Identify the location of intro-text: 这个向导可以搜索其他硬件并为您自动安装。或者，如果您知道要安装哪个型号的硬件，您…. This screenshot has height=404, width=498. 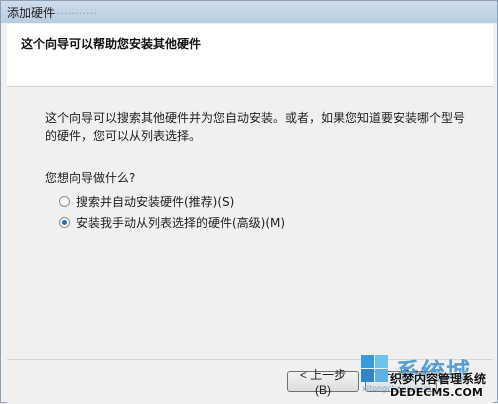
(255, 127).